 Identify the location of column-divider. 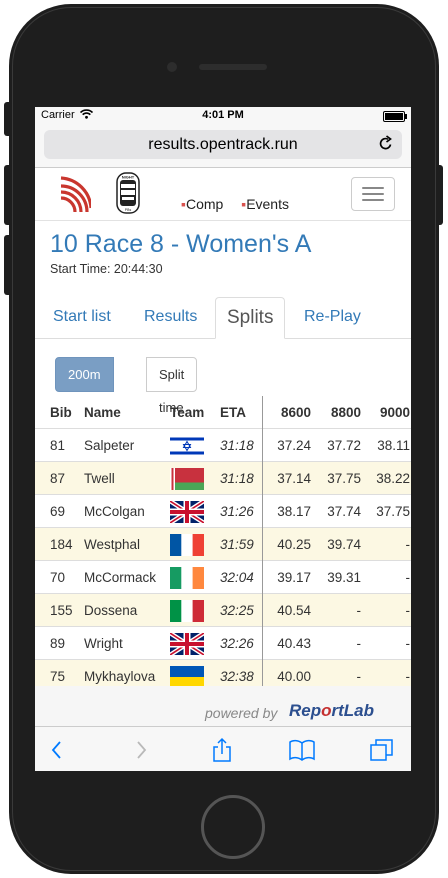
(262, 541).